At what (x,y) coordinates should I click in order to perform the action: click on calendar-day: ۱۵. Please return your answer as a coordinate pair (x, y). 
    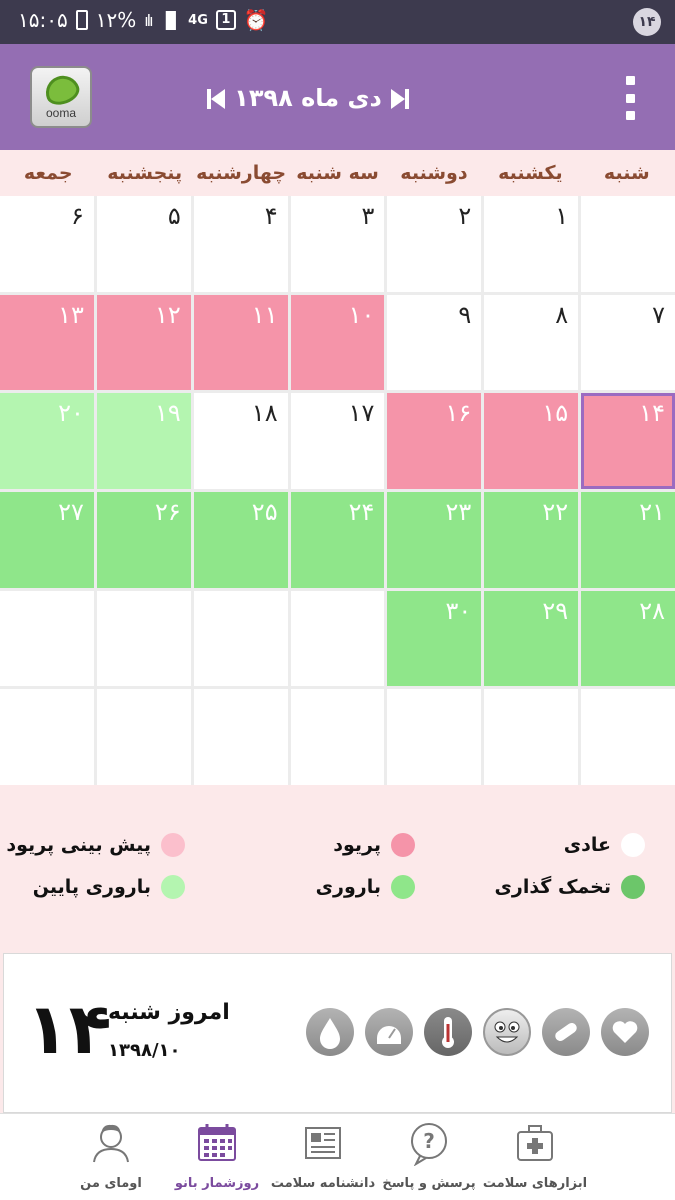
    Looking at the image, I should click on (531, 441).